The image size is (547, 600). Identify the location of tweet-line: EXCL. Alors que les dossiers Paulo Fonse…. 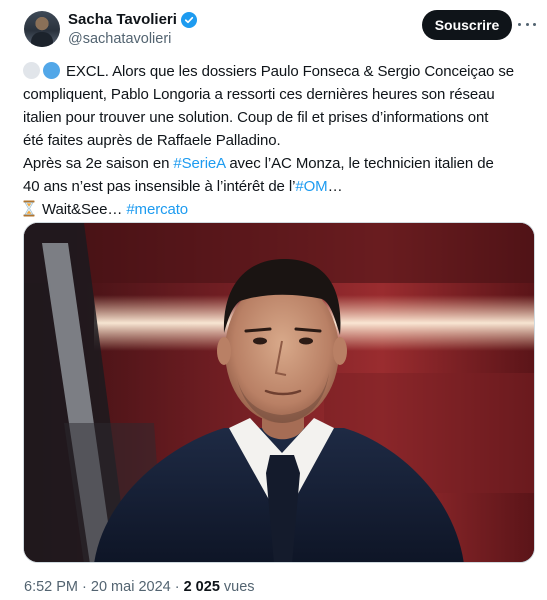
(280, 71).